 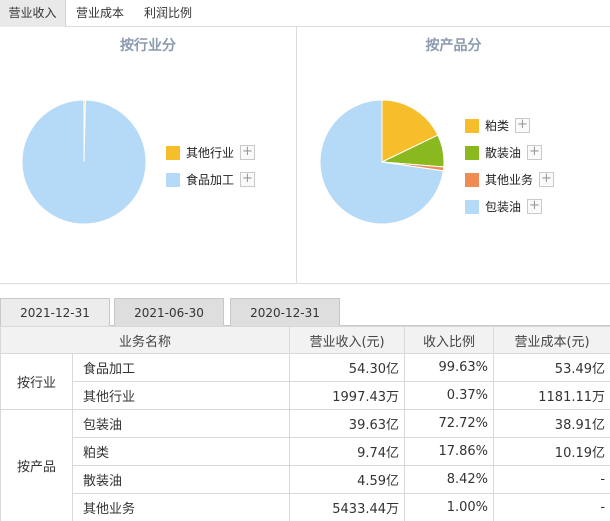 What do you see at coordinates (181, 395) in the screenshot?
I see `row-name: 其他行业` at bounding box center [181, 395].